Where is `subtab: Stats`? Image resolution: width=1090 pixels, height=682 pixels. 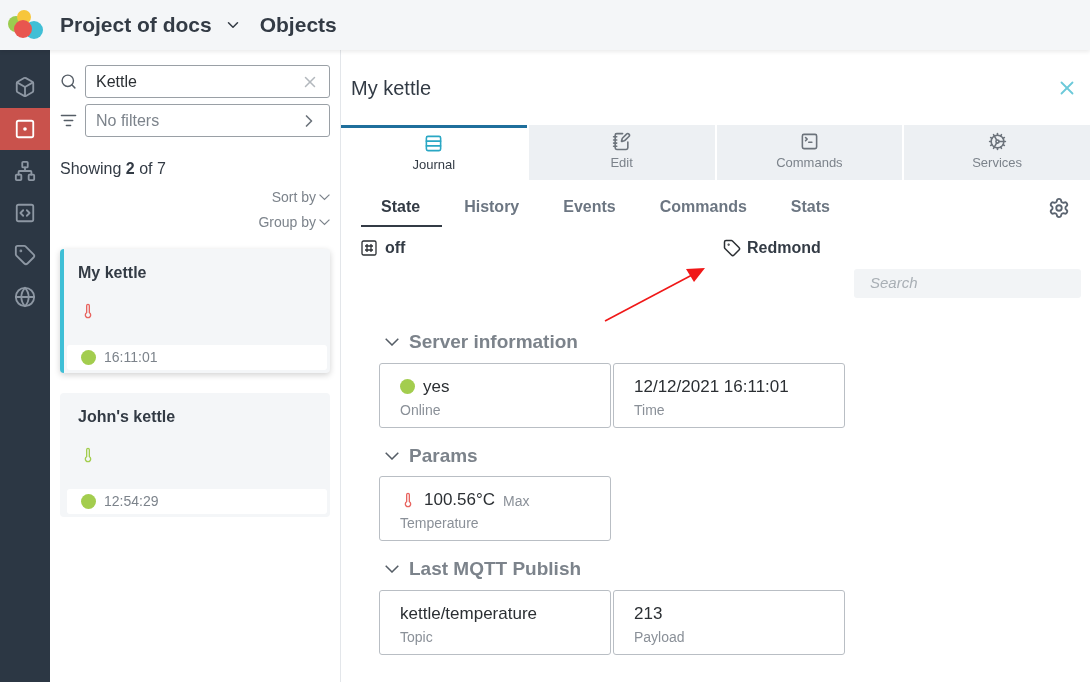 subtab: Stats is located at coordinates (810, 207).